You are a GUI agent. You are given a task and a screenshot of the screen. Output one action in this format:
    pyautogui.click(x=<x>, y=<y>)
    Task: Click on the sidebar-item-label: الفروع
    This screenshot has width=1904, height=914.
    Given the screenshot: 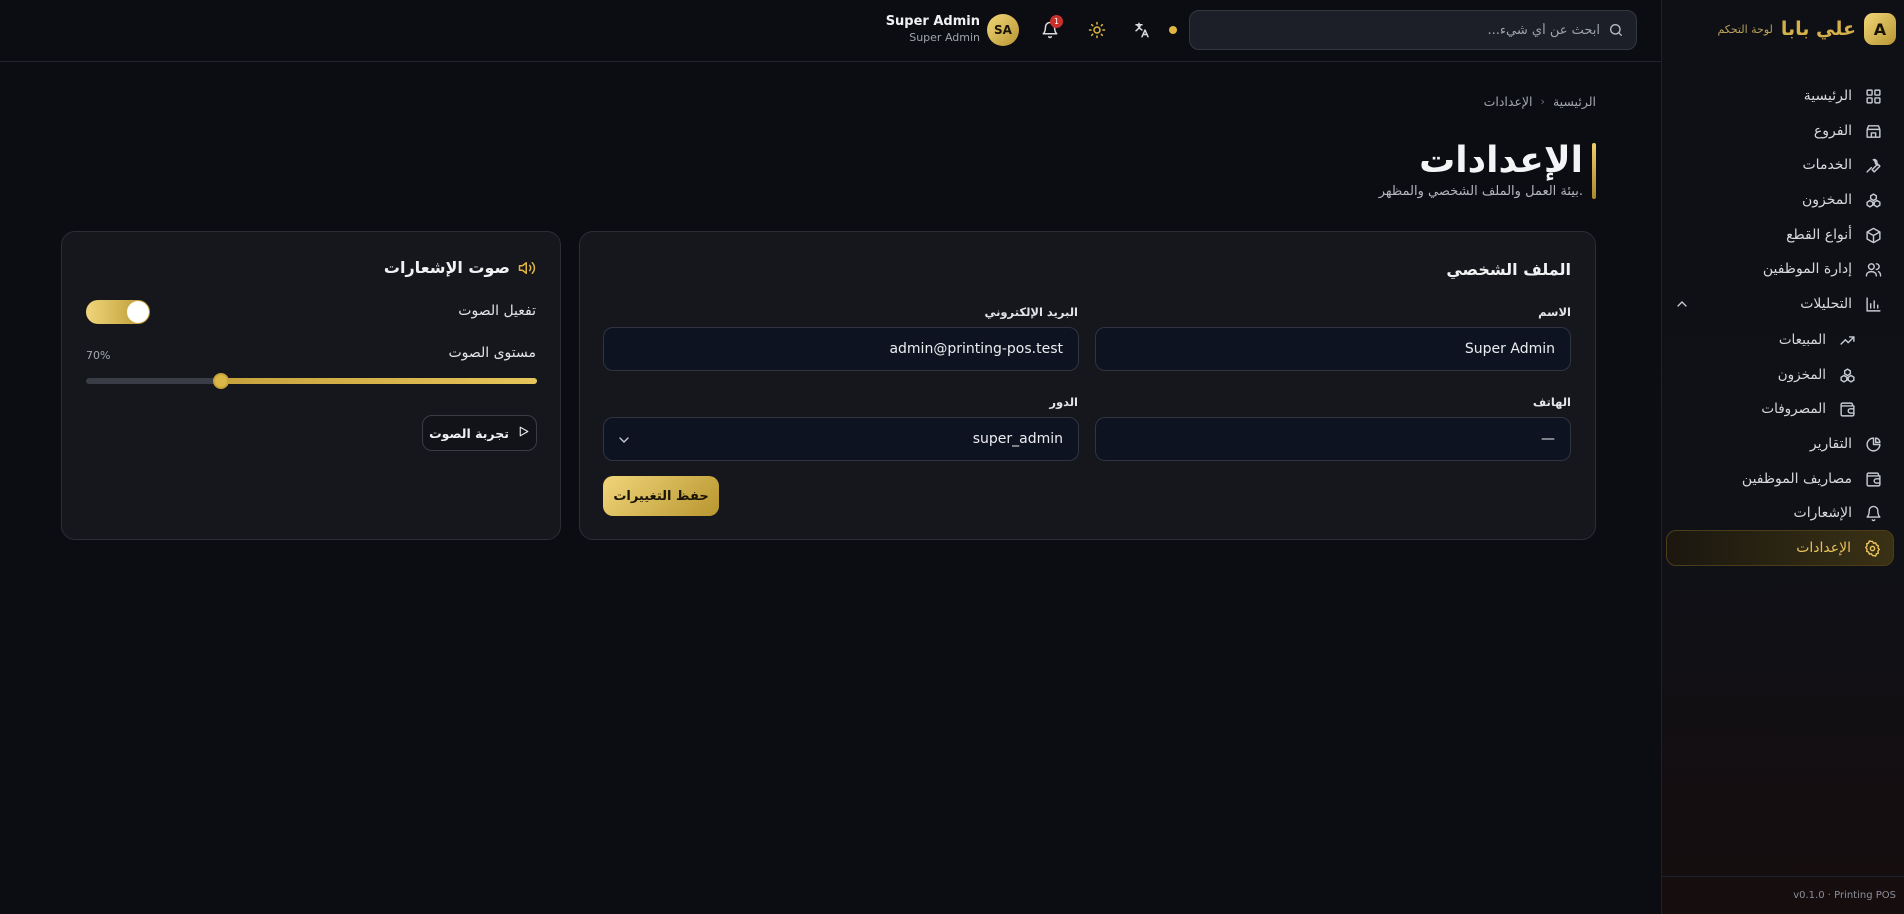 What is the action you would take?
    pyautogui.click(x=1832, y=131)
    